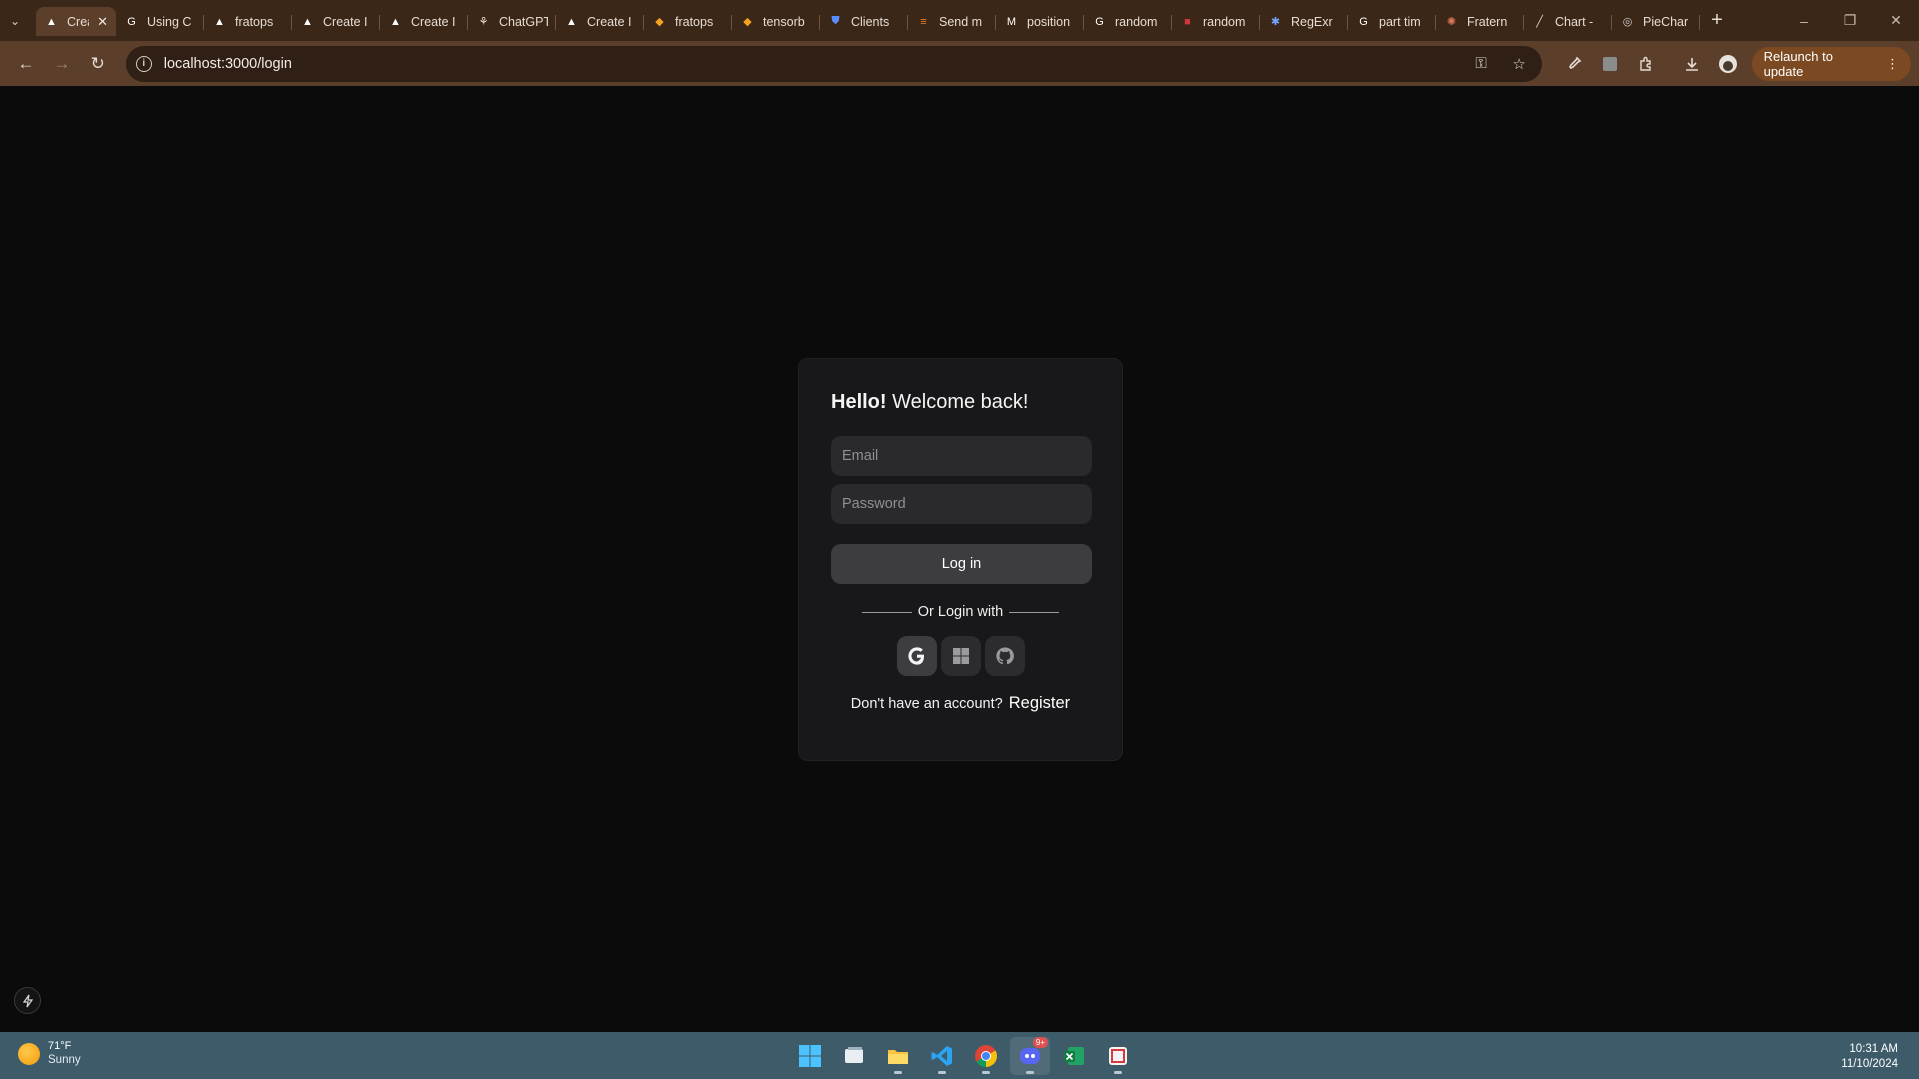  What do you see at coordinates (523, 21) in the screenshot?
I see `tab-title: ChatGPT` at bounding box center [523, 21].